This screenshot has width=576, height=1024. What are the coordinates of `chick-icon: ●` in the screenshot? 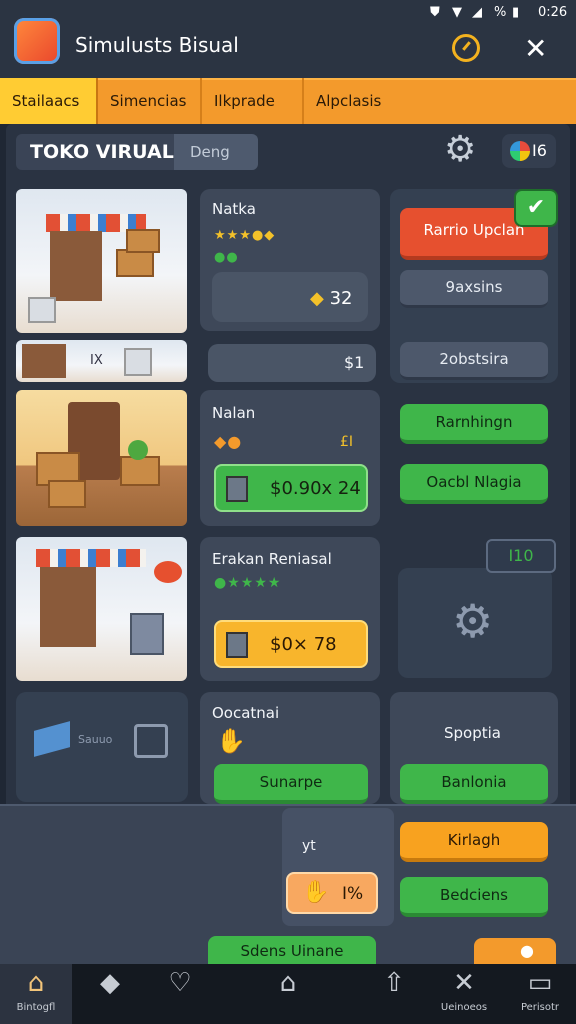 It's located at (527, 950).